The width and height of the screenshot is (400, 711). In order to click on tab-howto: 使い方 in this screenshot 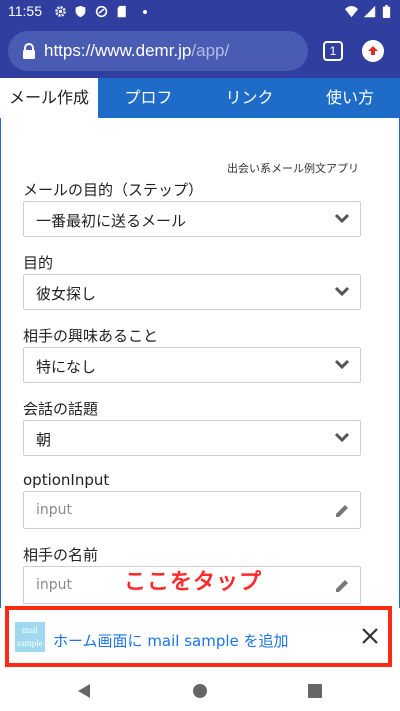, I will do `click(350, 98)`.